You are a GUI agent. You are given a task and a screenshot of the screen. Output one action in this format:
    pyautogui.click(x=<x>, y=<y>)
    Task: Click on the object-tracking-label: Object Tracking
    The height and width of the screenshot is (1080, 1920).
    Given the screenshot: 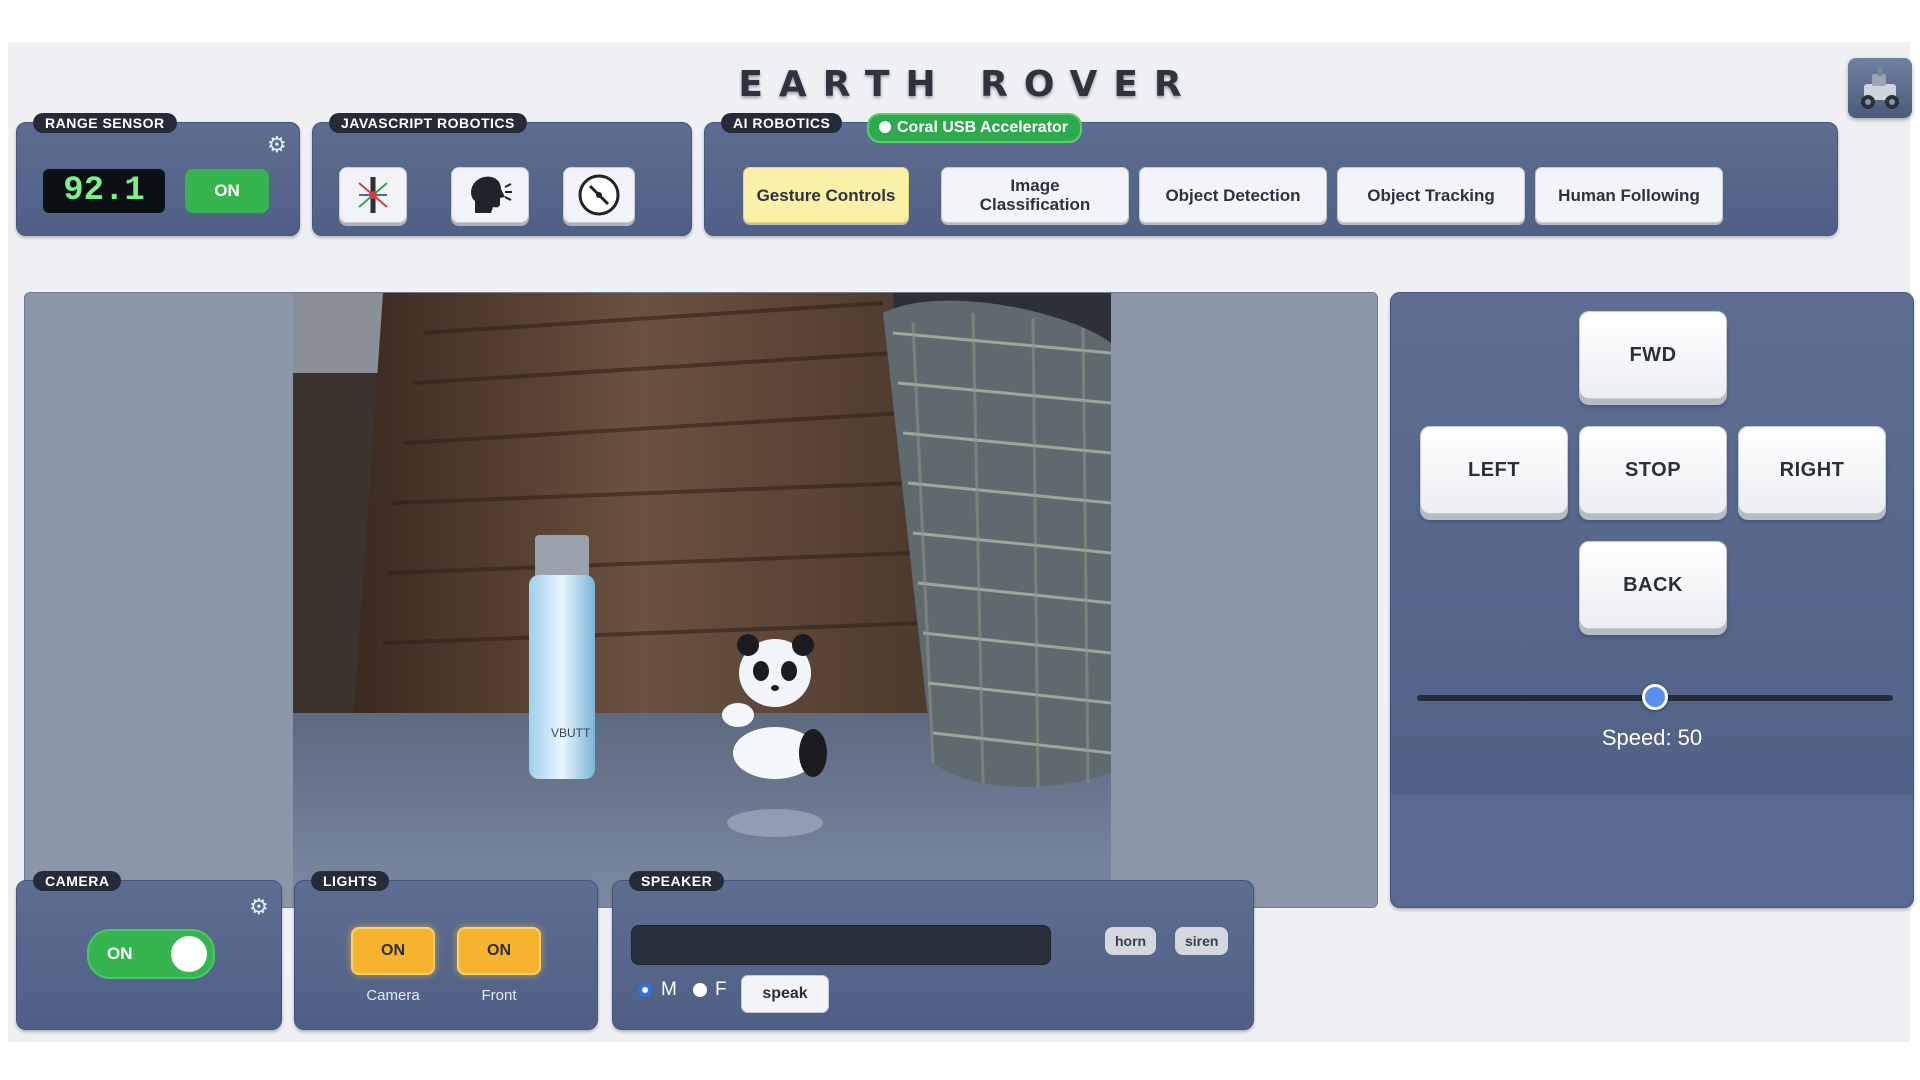 What is the action you would take?
    pyautogui.click(x=1431, y=195)
    